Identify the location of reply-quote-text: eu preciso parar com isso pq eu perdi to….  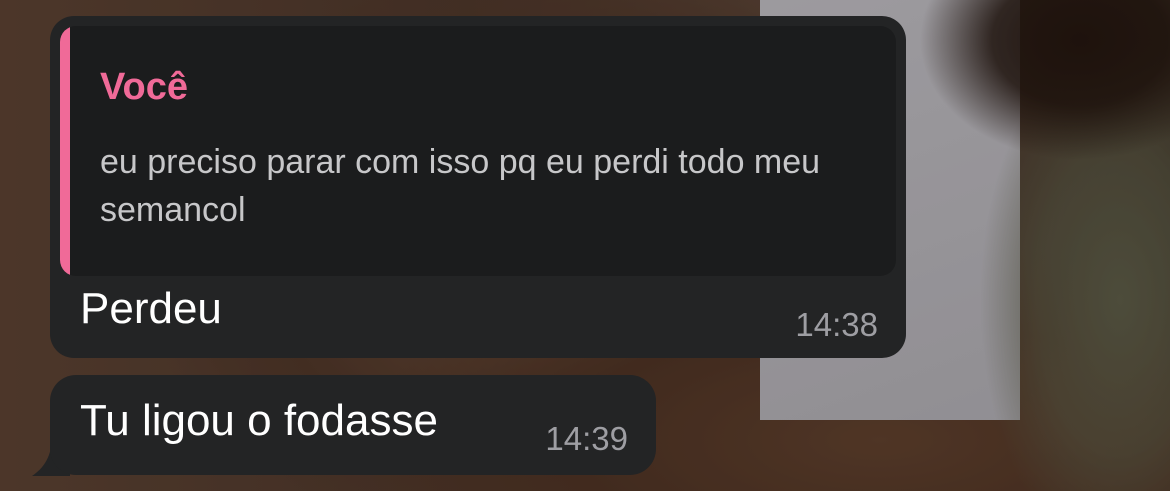
(460, 186).